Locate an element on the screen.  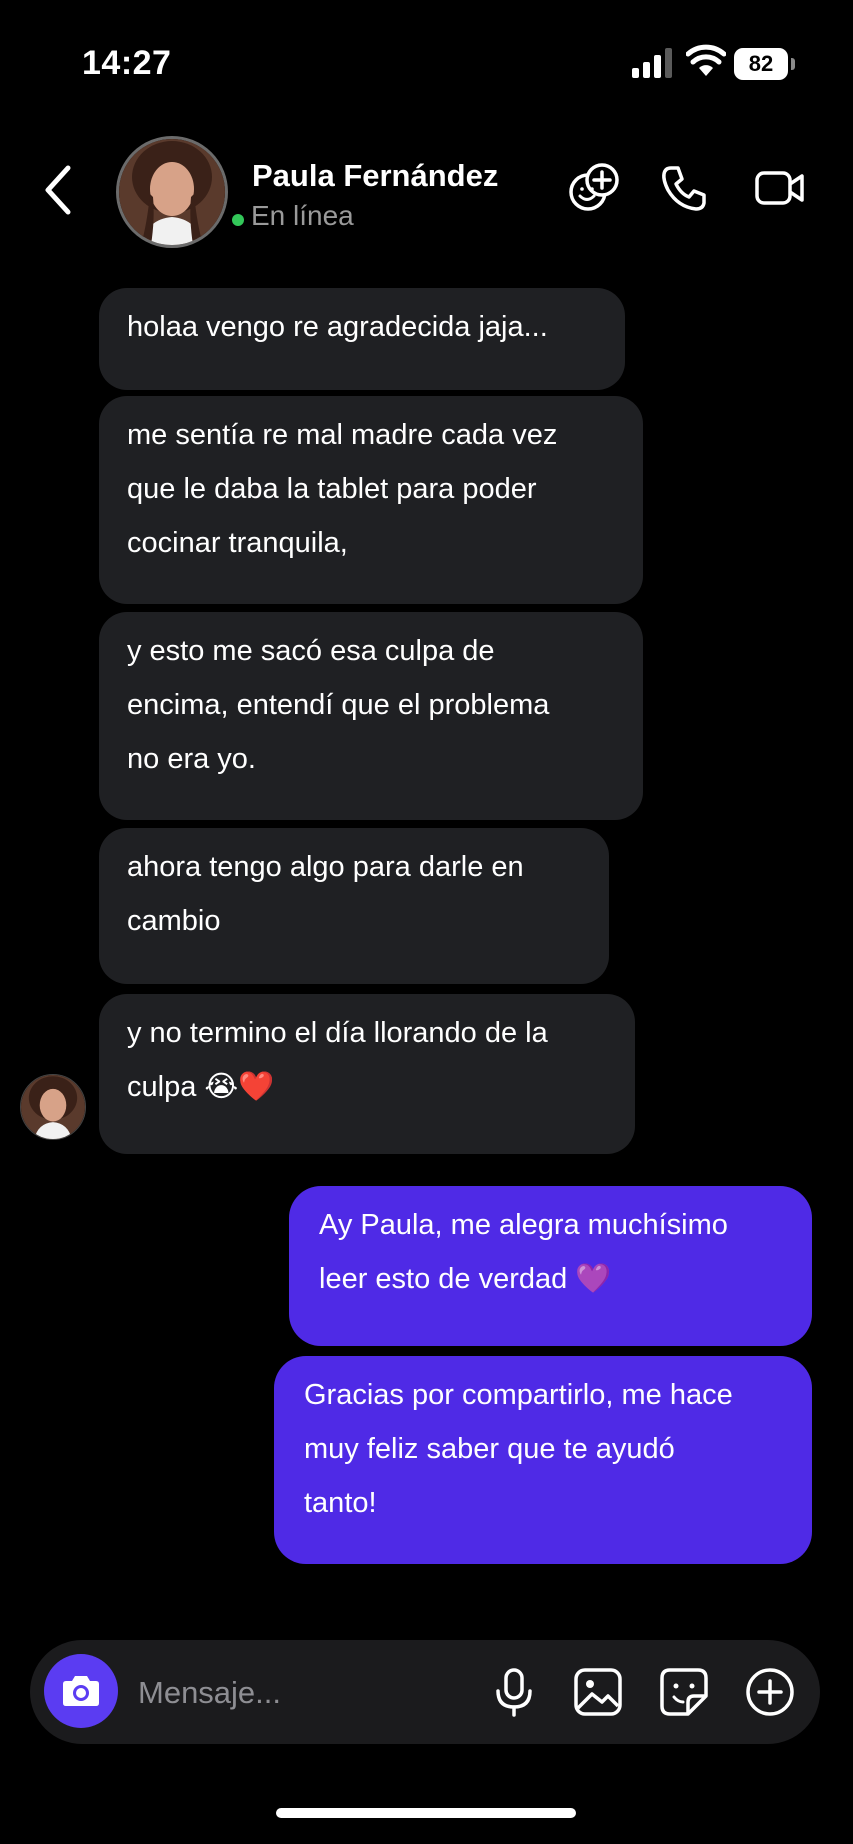
status-bar: 14:27 82 is located at coordinates (426, 60).